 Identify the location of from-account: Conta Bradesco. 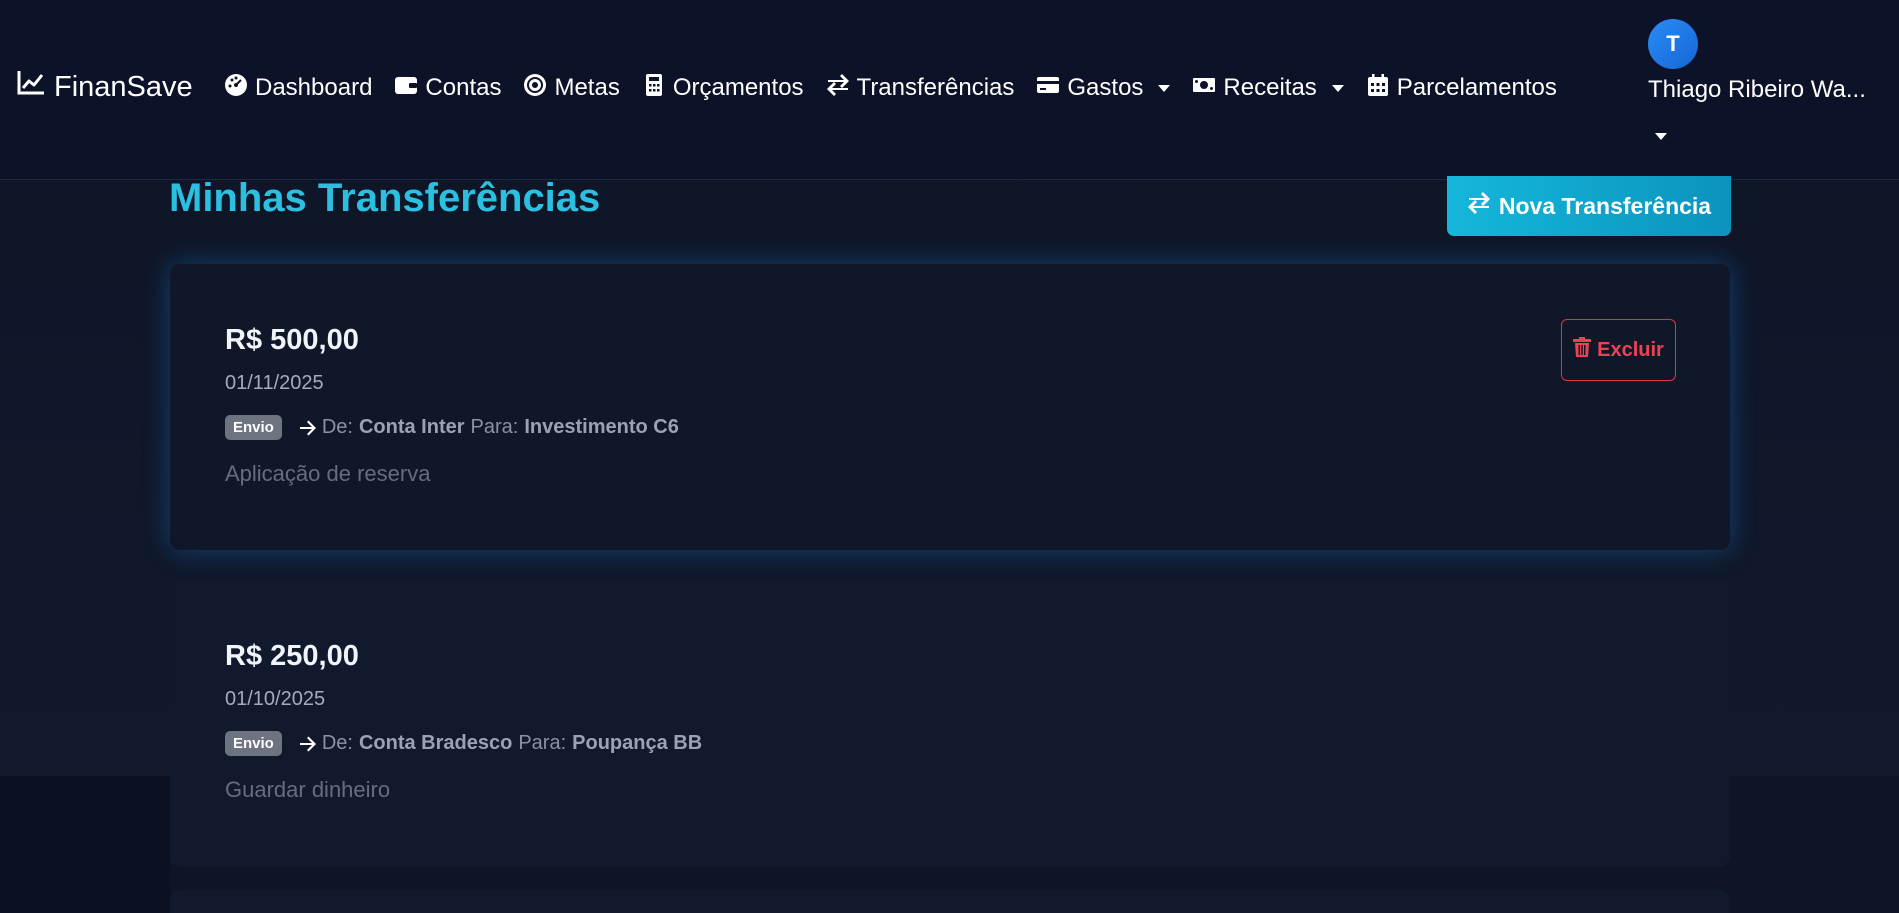
(435, 743).